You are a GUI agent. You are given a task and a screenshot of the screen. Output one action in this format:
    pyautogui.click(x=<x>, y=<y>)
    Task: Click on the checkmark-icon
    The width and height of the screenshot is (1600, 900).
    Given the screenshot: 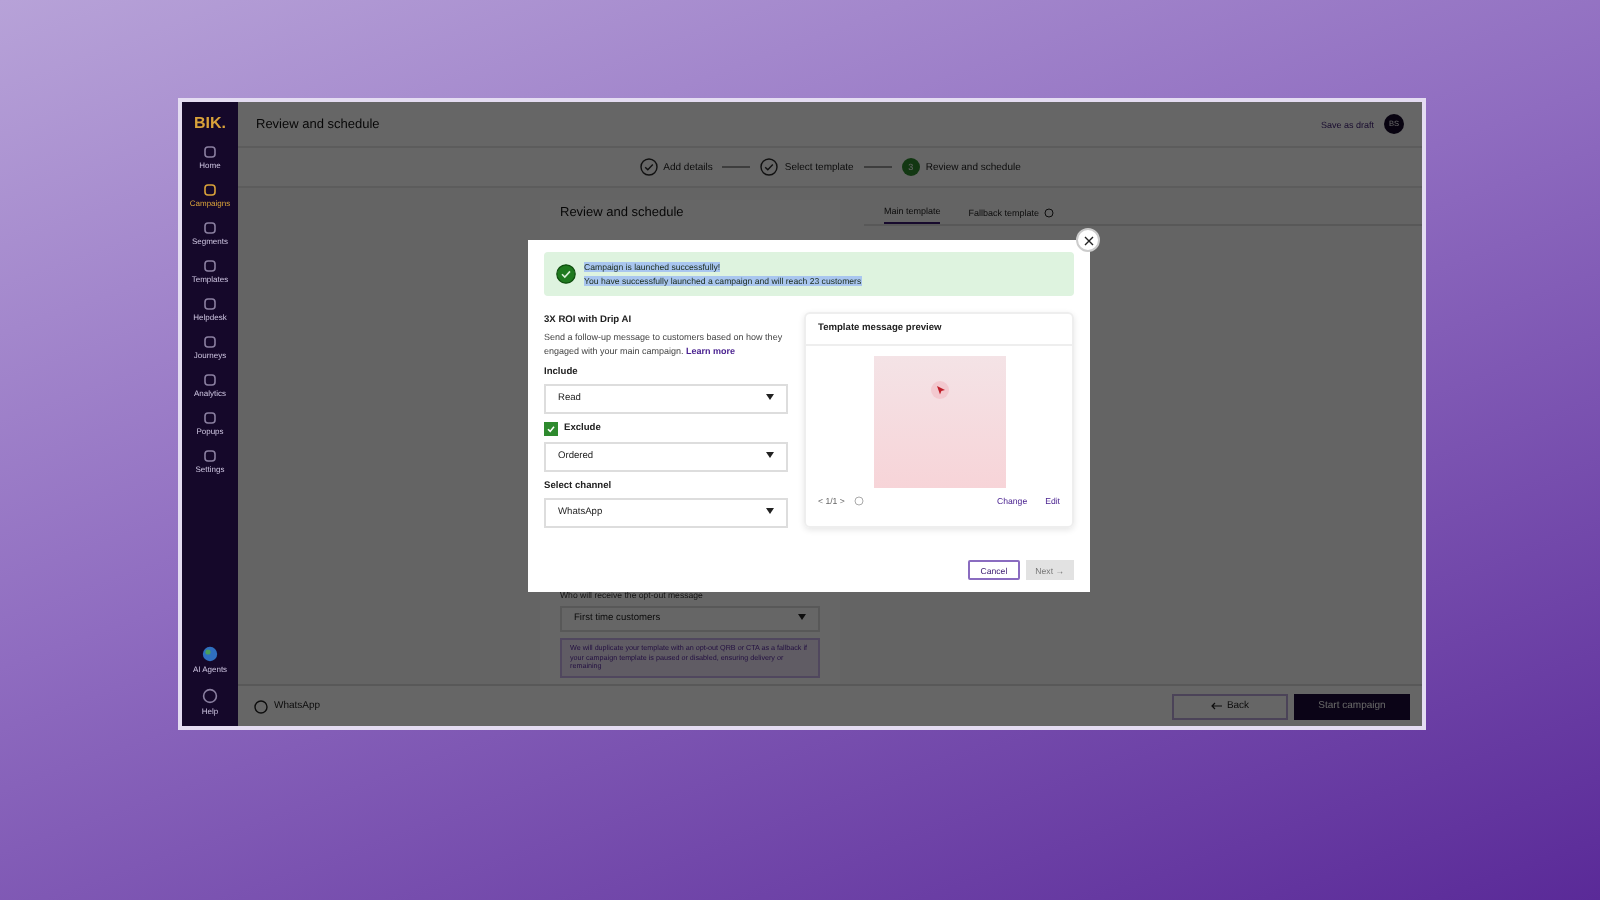 What is the action you would take?
    pyautogui.click(x=551, y=429)
    